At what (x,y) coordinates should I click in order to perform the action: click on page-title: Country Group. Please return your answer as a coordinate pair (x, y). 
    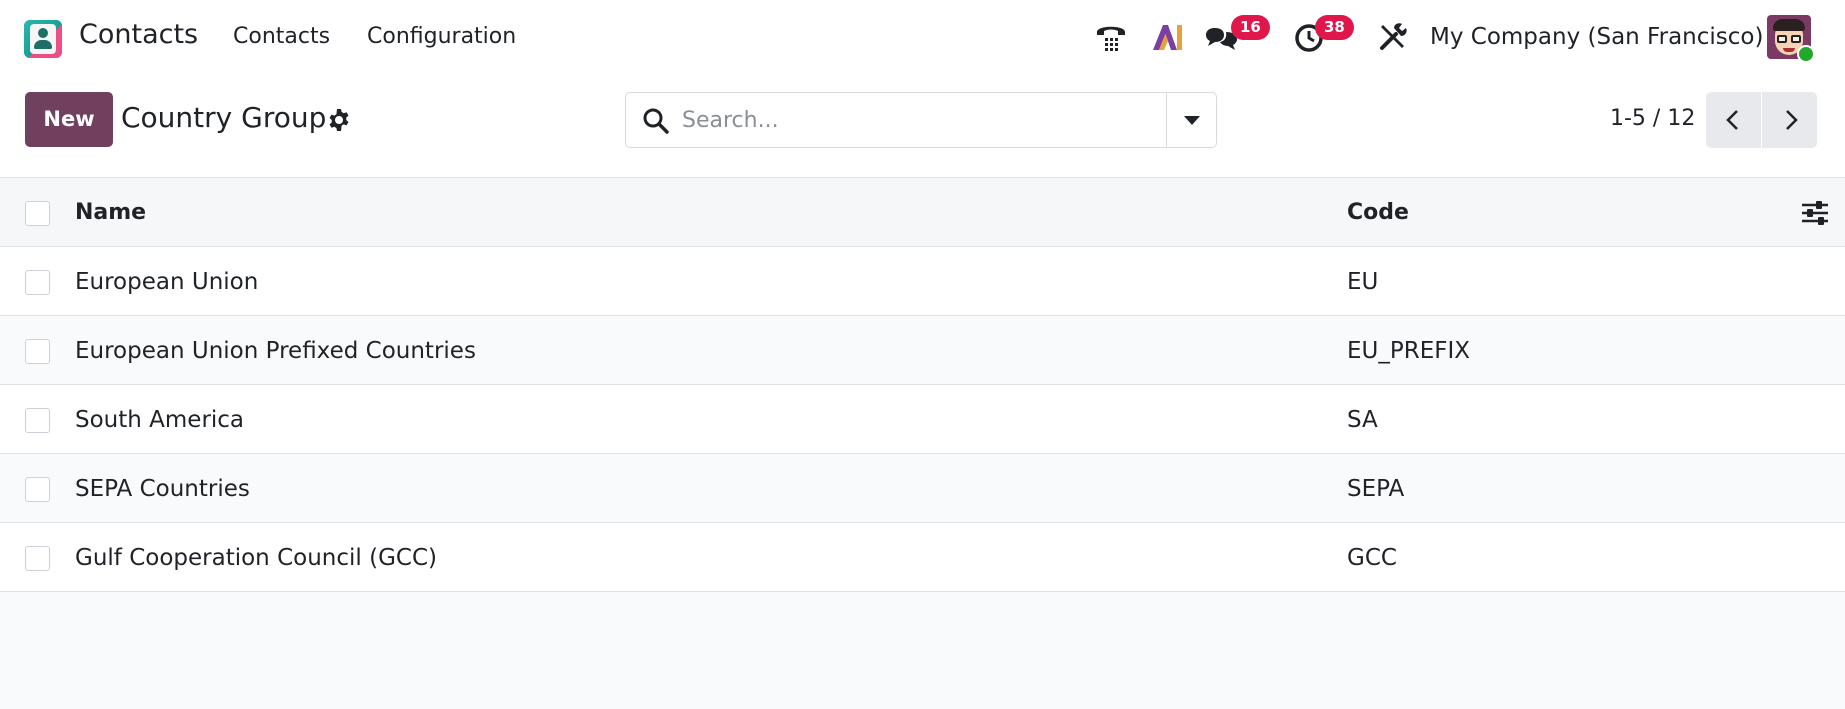
    Looking at the image, I should click on (224, 117).